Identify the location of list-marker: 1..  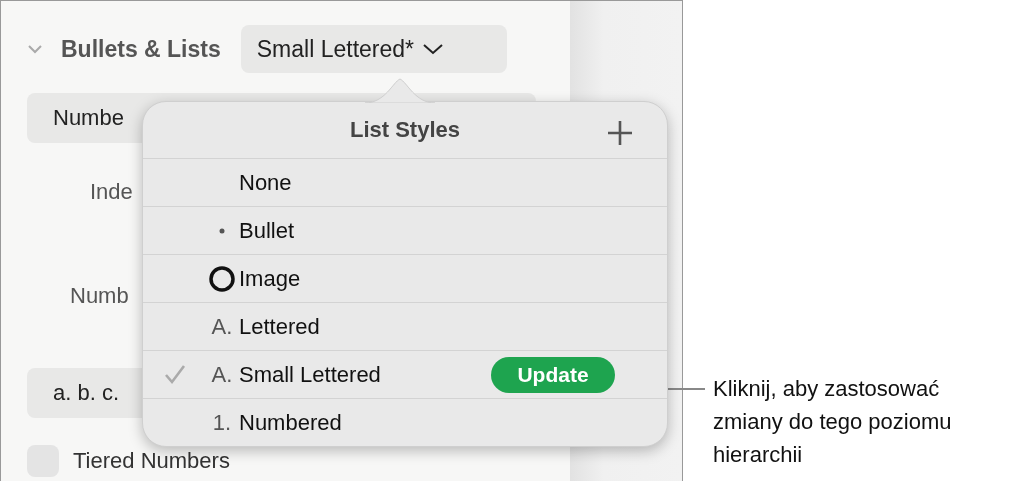
(222, 422).